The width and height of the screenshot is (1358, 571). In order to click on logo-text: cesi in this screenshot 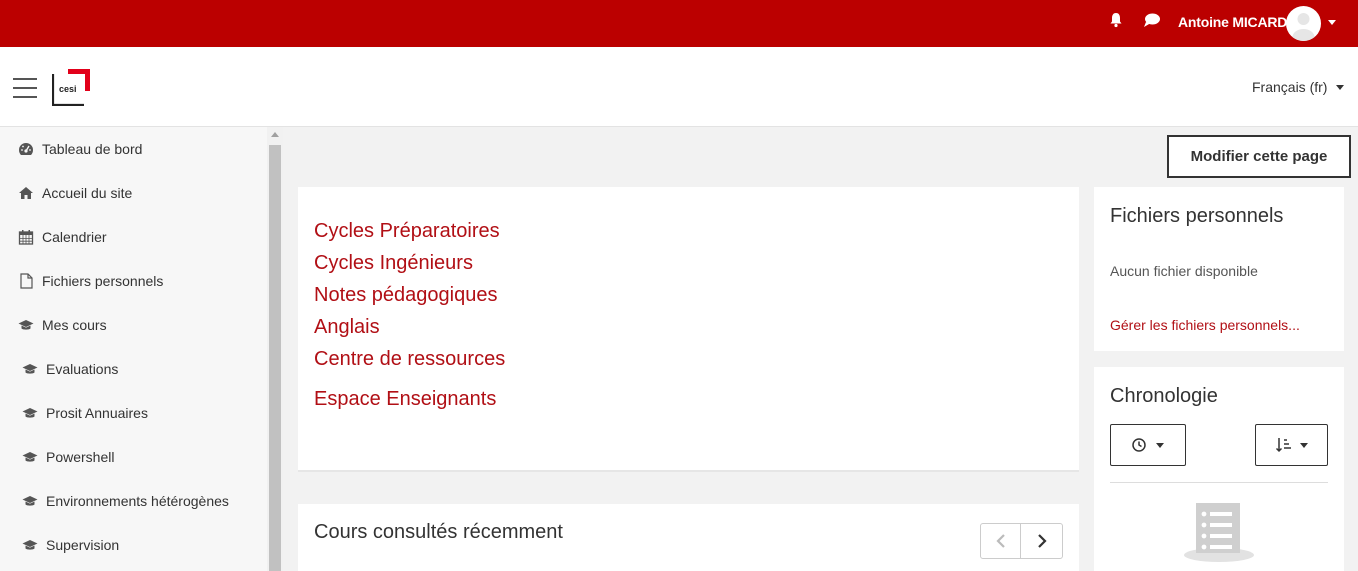, I will do `click(68, 89)`.